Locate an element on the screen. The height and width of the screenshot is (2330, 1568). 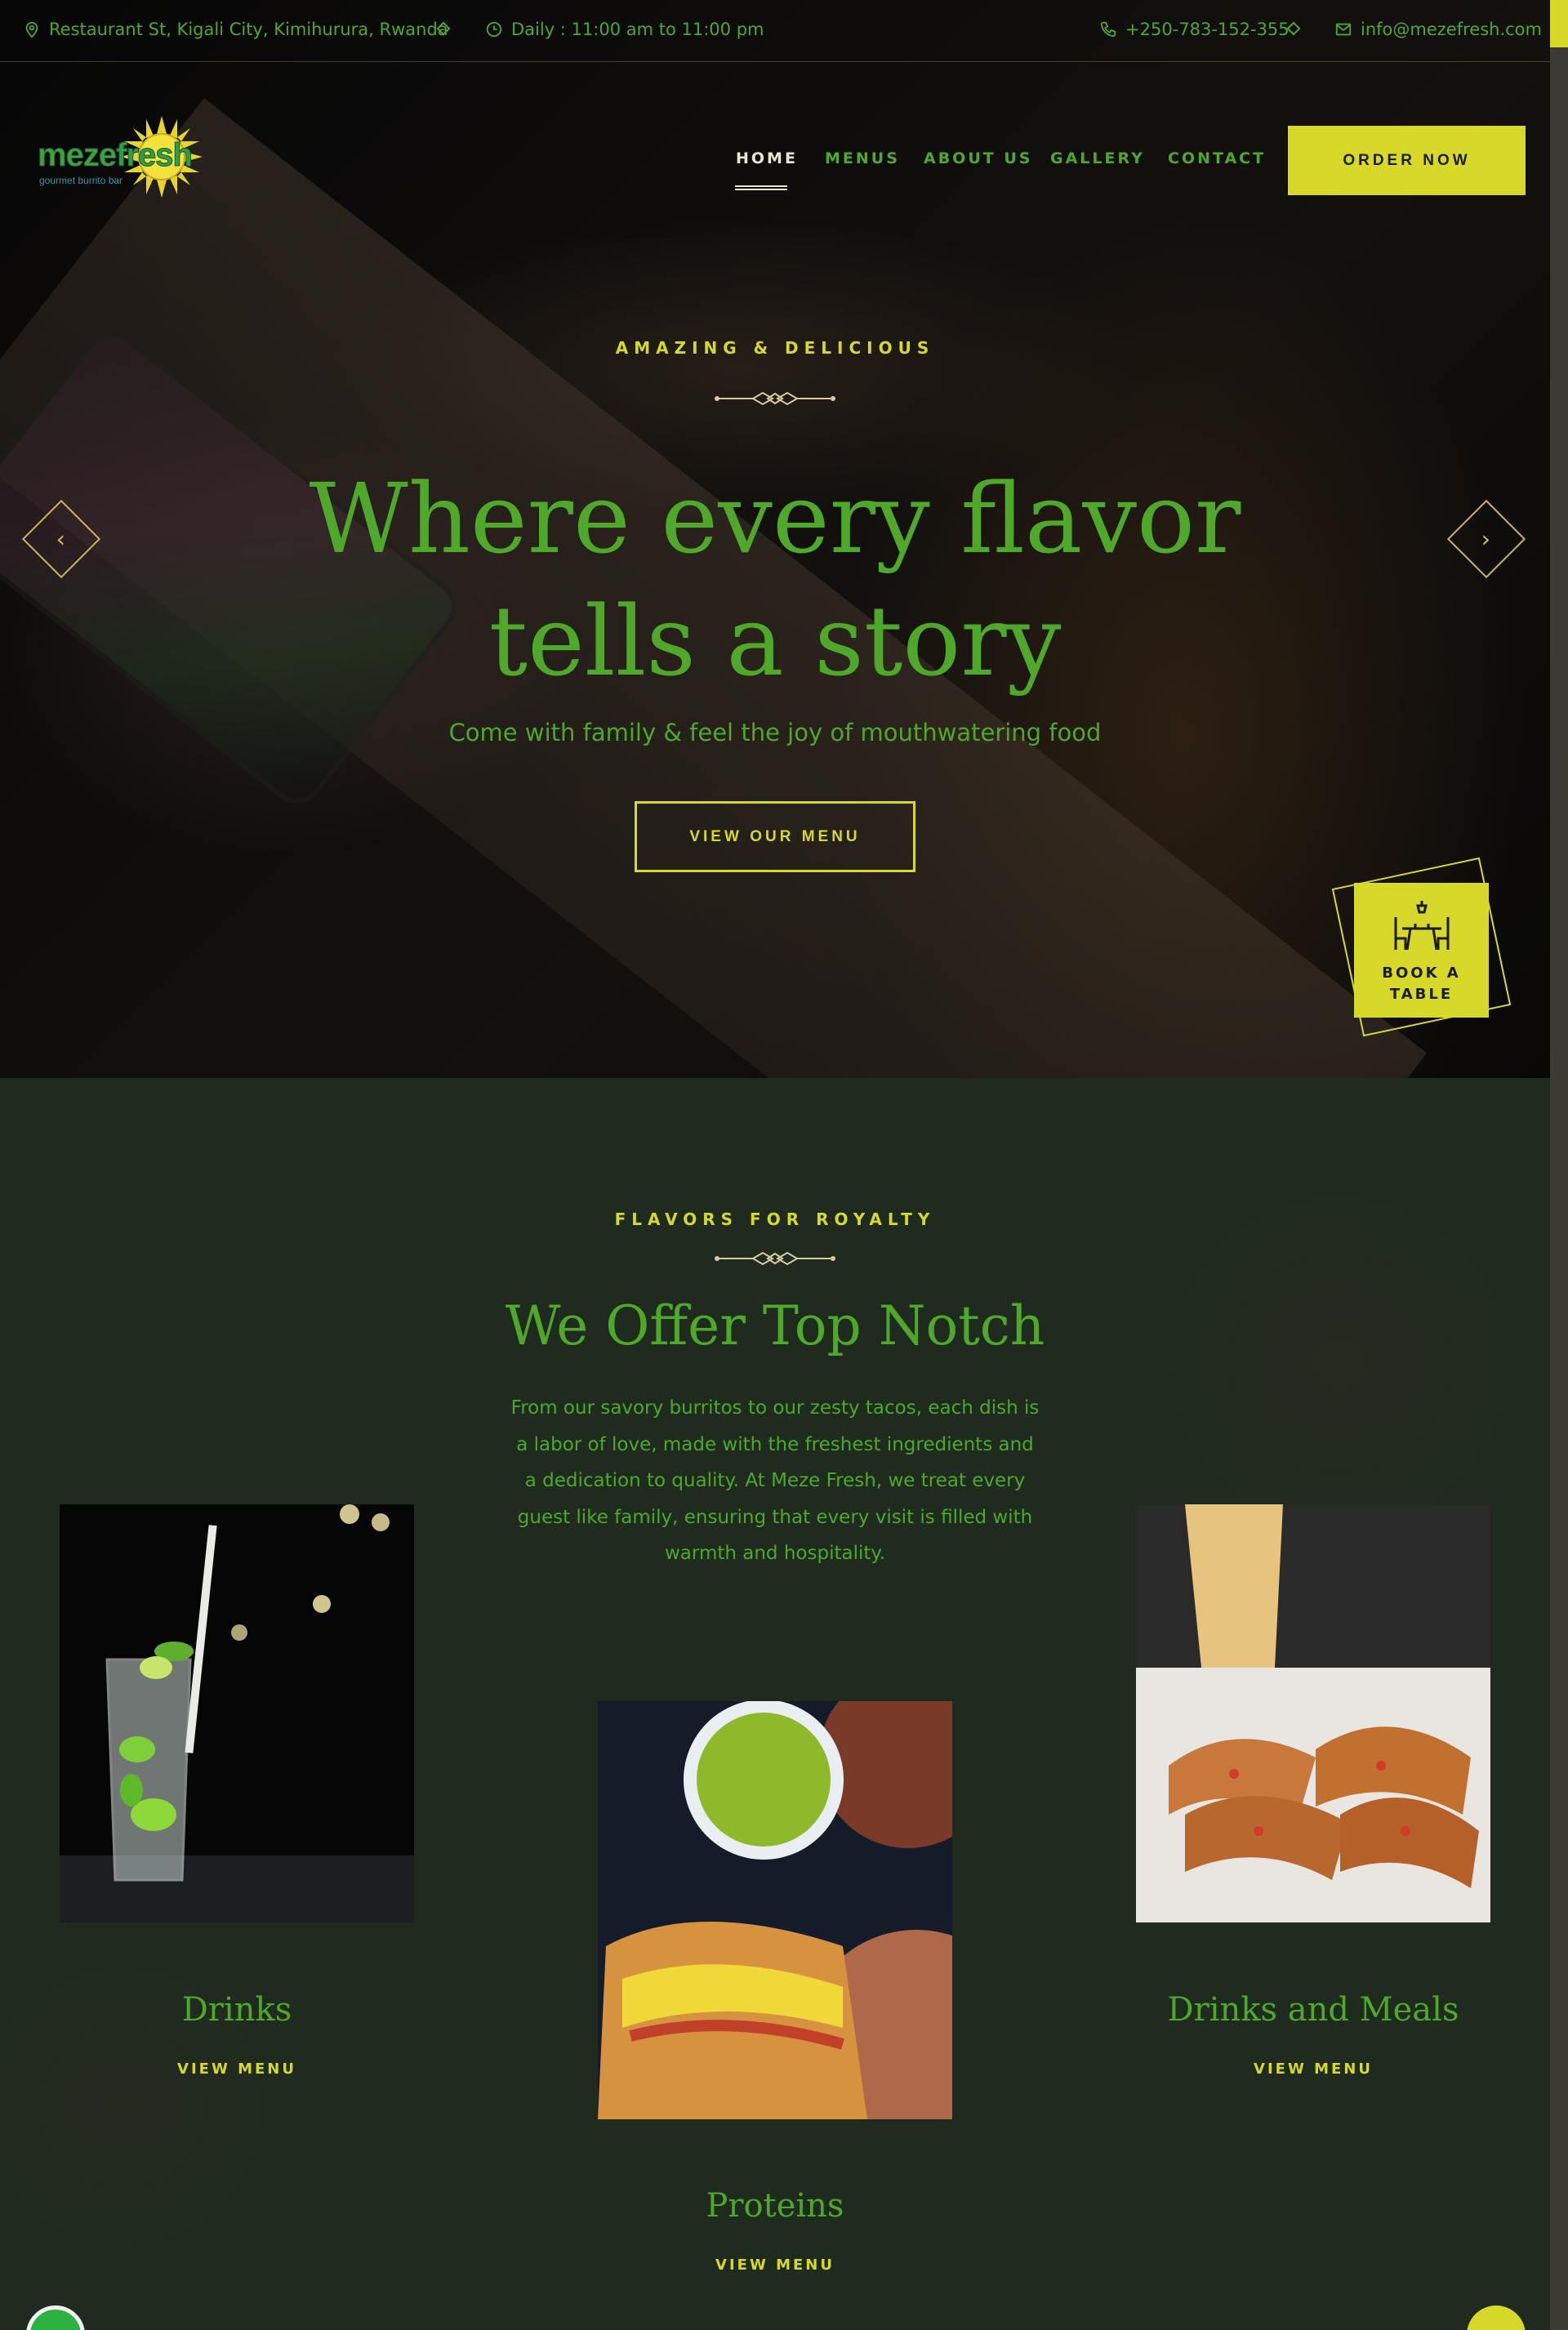
mojito-glass-illustration is located at coordinates (237, 1713).